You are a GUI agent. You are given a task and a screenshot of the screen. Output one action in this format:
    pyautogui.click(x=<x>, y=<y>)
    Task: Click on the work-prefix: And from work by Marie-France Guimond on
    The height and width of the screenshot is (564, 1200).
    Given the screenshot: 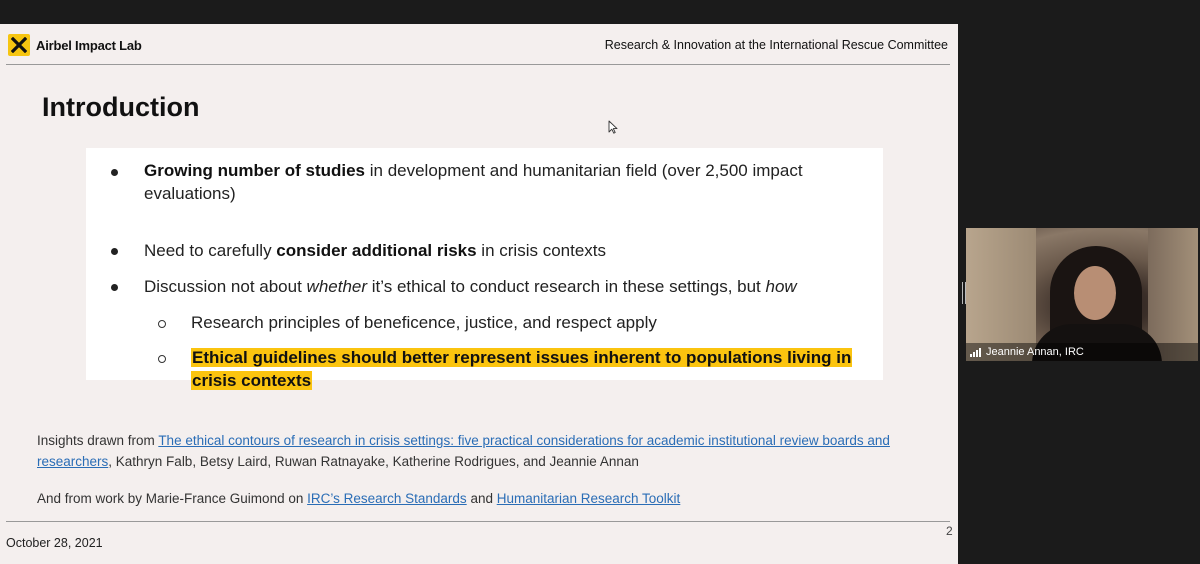 What is the action you would take?
    pyautogui.click(x=172, y=498)
    